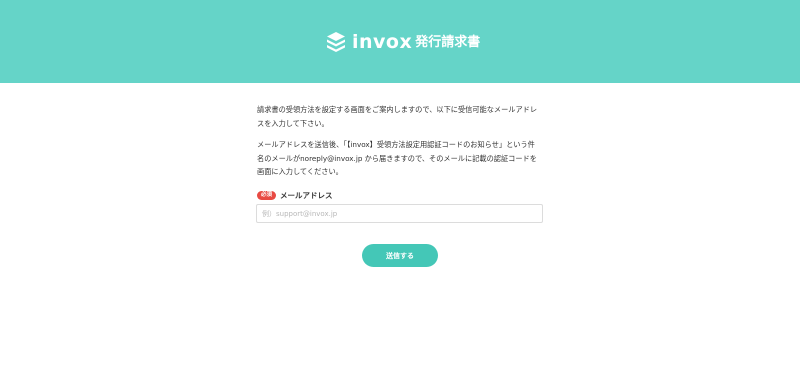  Describe the element at coordinates (400, 255) in the screenshot. I see `submit-button: 送信する` at that location.